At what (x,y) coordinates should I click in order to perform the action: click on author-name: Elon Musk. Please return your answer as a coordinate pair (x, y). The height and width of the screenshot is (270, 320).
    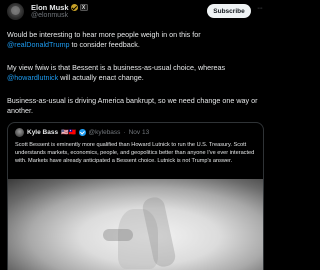
    Looking at the image, I should click on (50, 7).